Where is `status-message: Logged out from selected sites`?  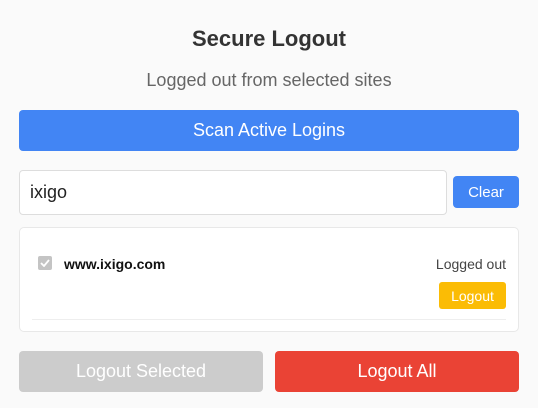
status-message: Logged out from selected sites is located at coordinates (269, 80).